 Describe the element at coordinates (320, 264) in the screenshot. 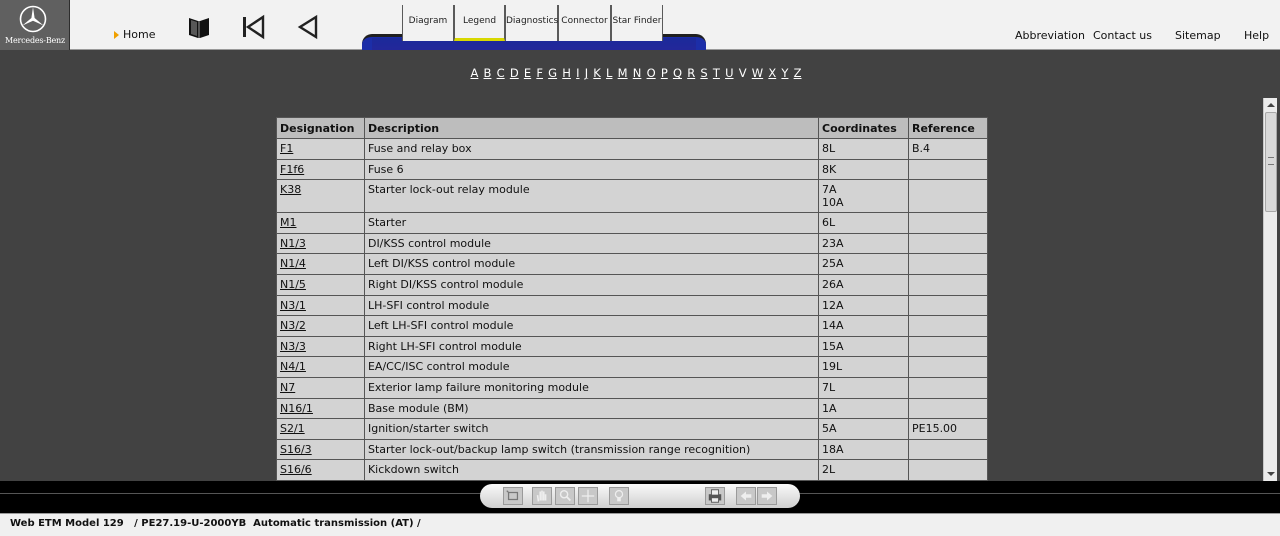

I see `designation-cell: N1/4` at that location.